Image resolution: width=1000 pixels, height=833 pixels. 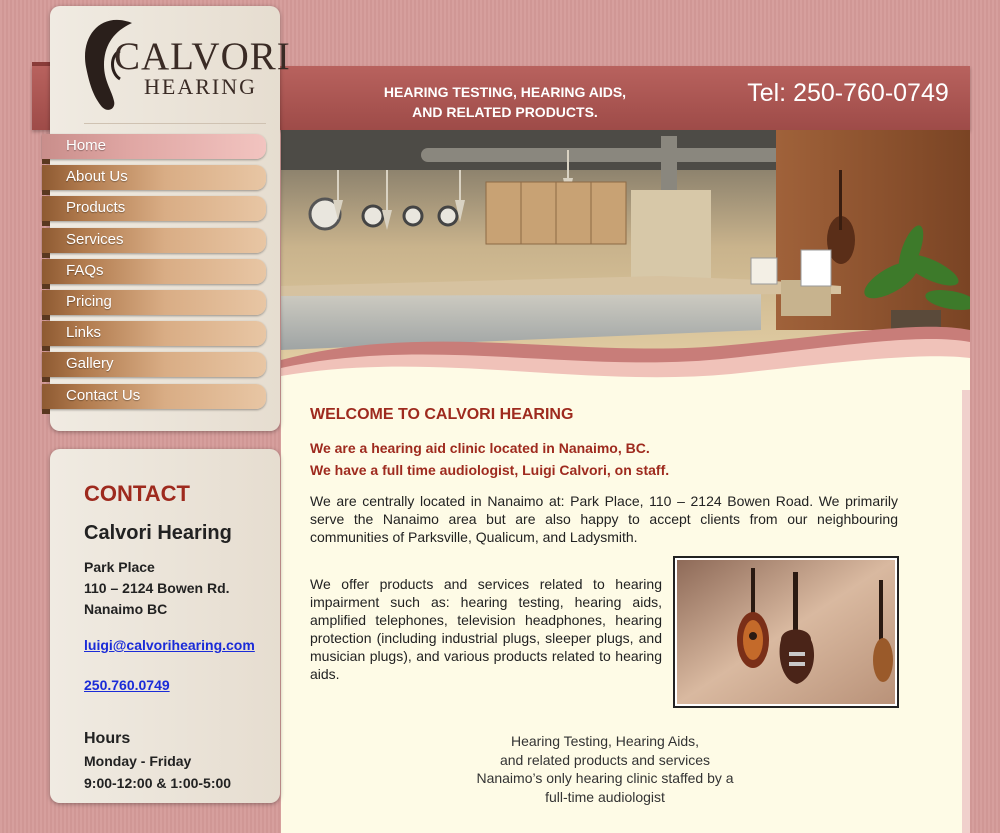 What do you see at coordinates (103, 395) in the screenshot?
I see `nav-item-label: Contact Us` at bounding box center [103, 395].